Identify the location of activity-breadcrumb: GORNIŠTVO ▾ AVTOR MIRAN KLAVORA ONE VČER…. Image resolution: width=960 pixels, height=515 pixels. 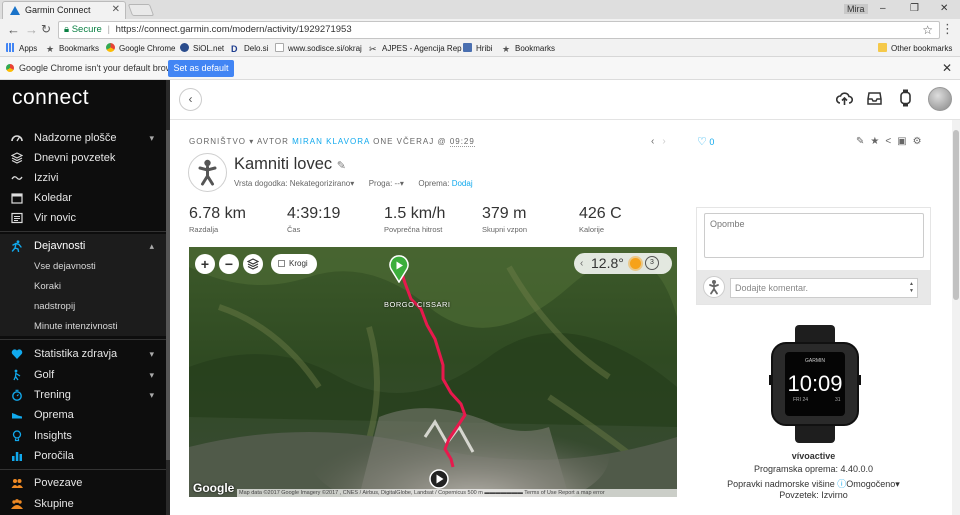
(332, 142).